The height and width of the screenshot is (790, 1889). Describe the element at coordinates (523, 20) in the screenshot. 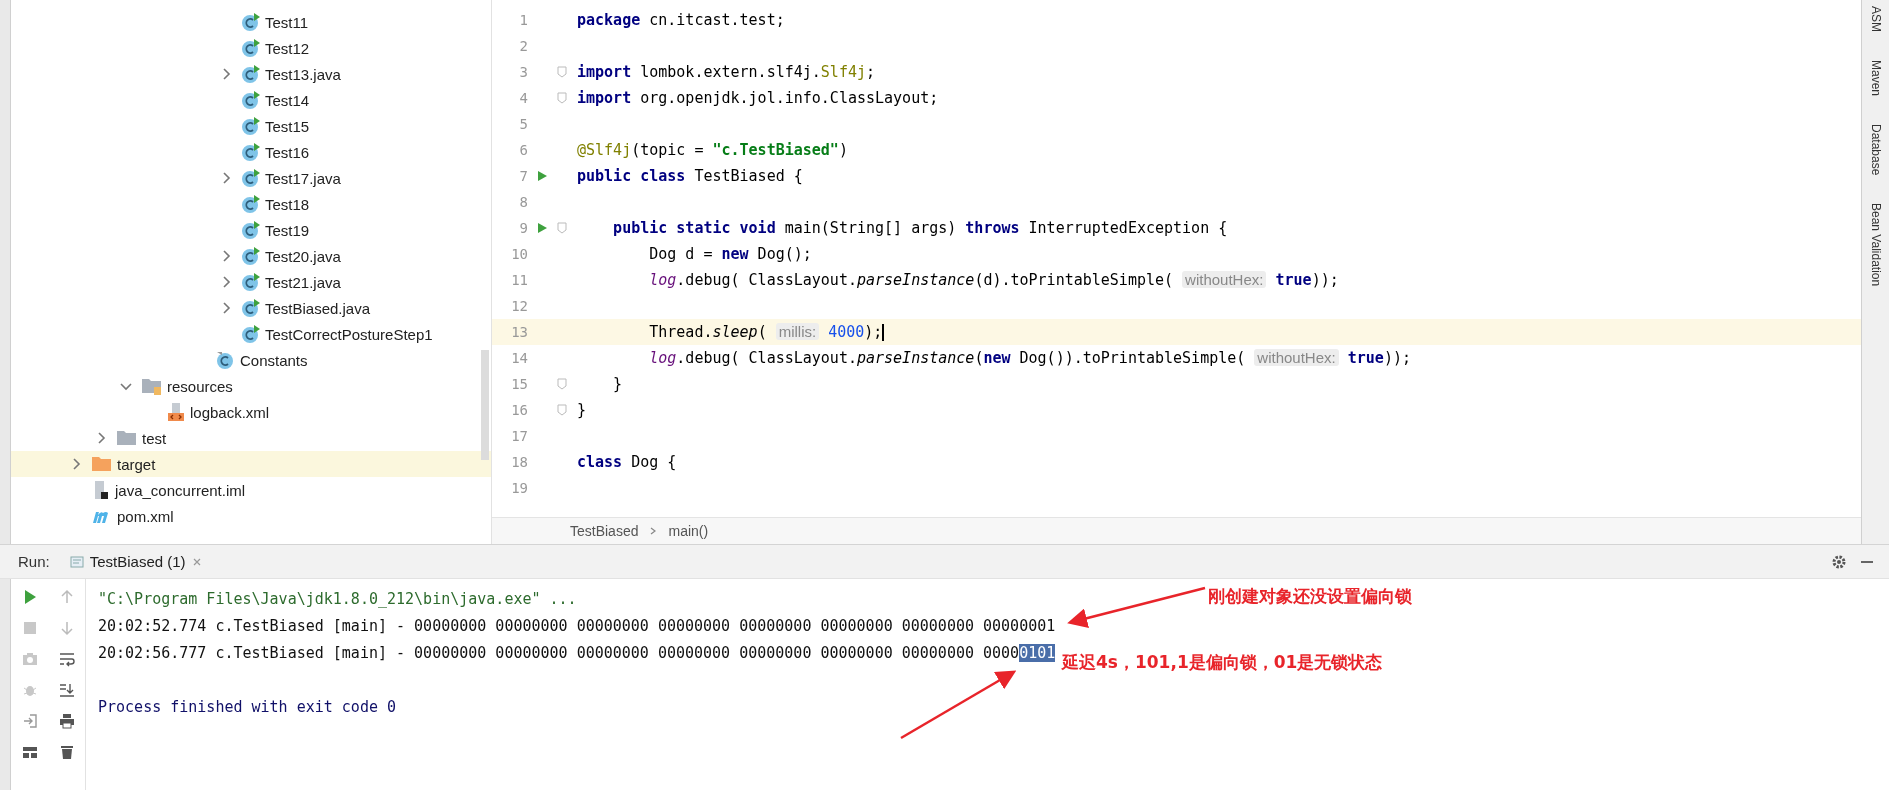

I see `line-number: 1` at that location.